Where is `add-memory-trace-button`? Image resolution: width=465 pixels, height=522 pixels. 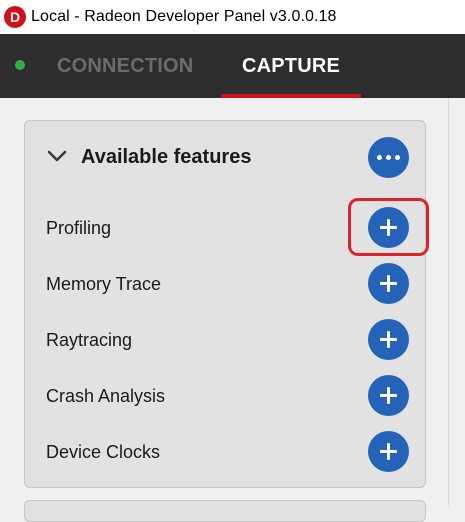 add-memory-trace-button is located at coordinates (388, 283).